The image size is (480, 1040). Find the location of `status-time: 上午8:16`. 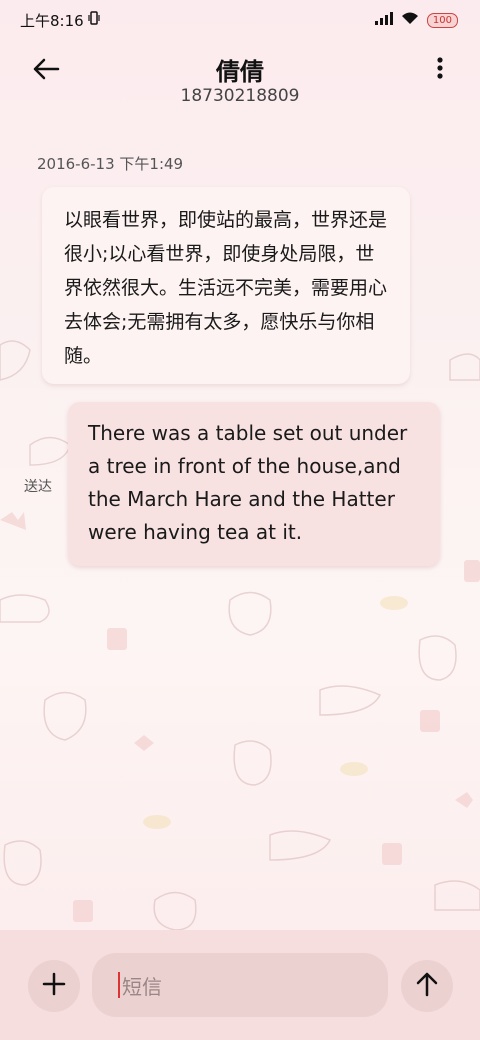

status-time: 上午8:16 is located at coordinates (52, 20).